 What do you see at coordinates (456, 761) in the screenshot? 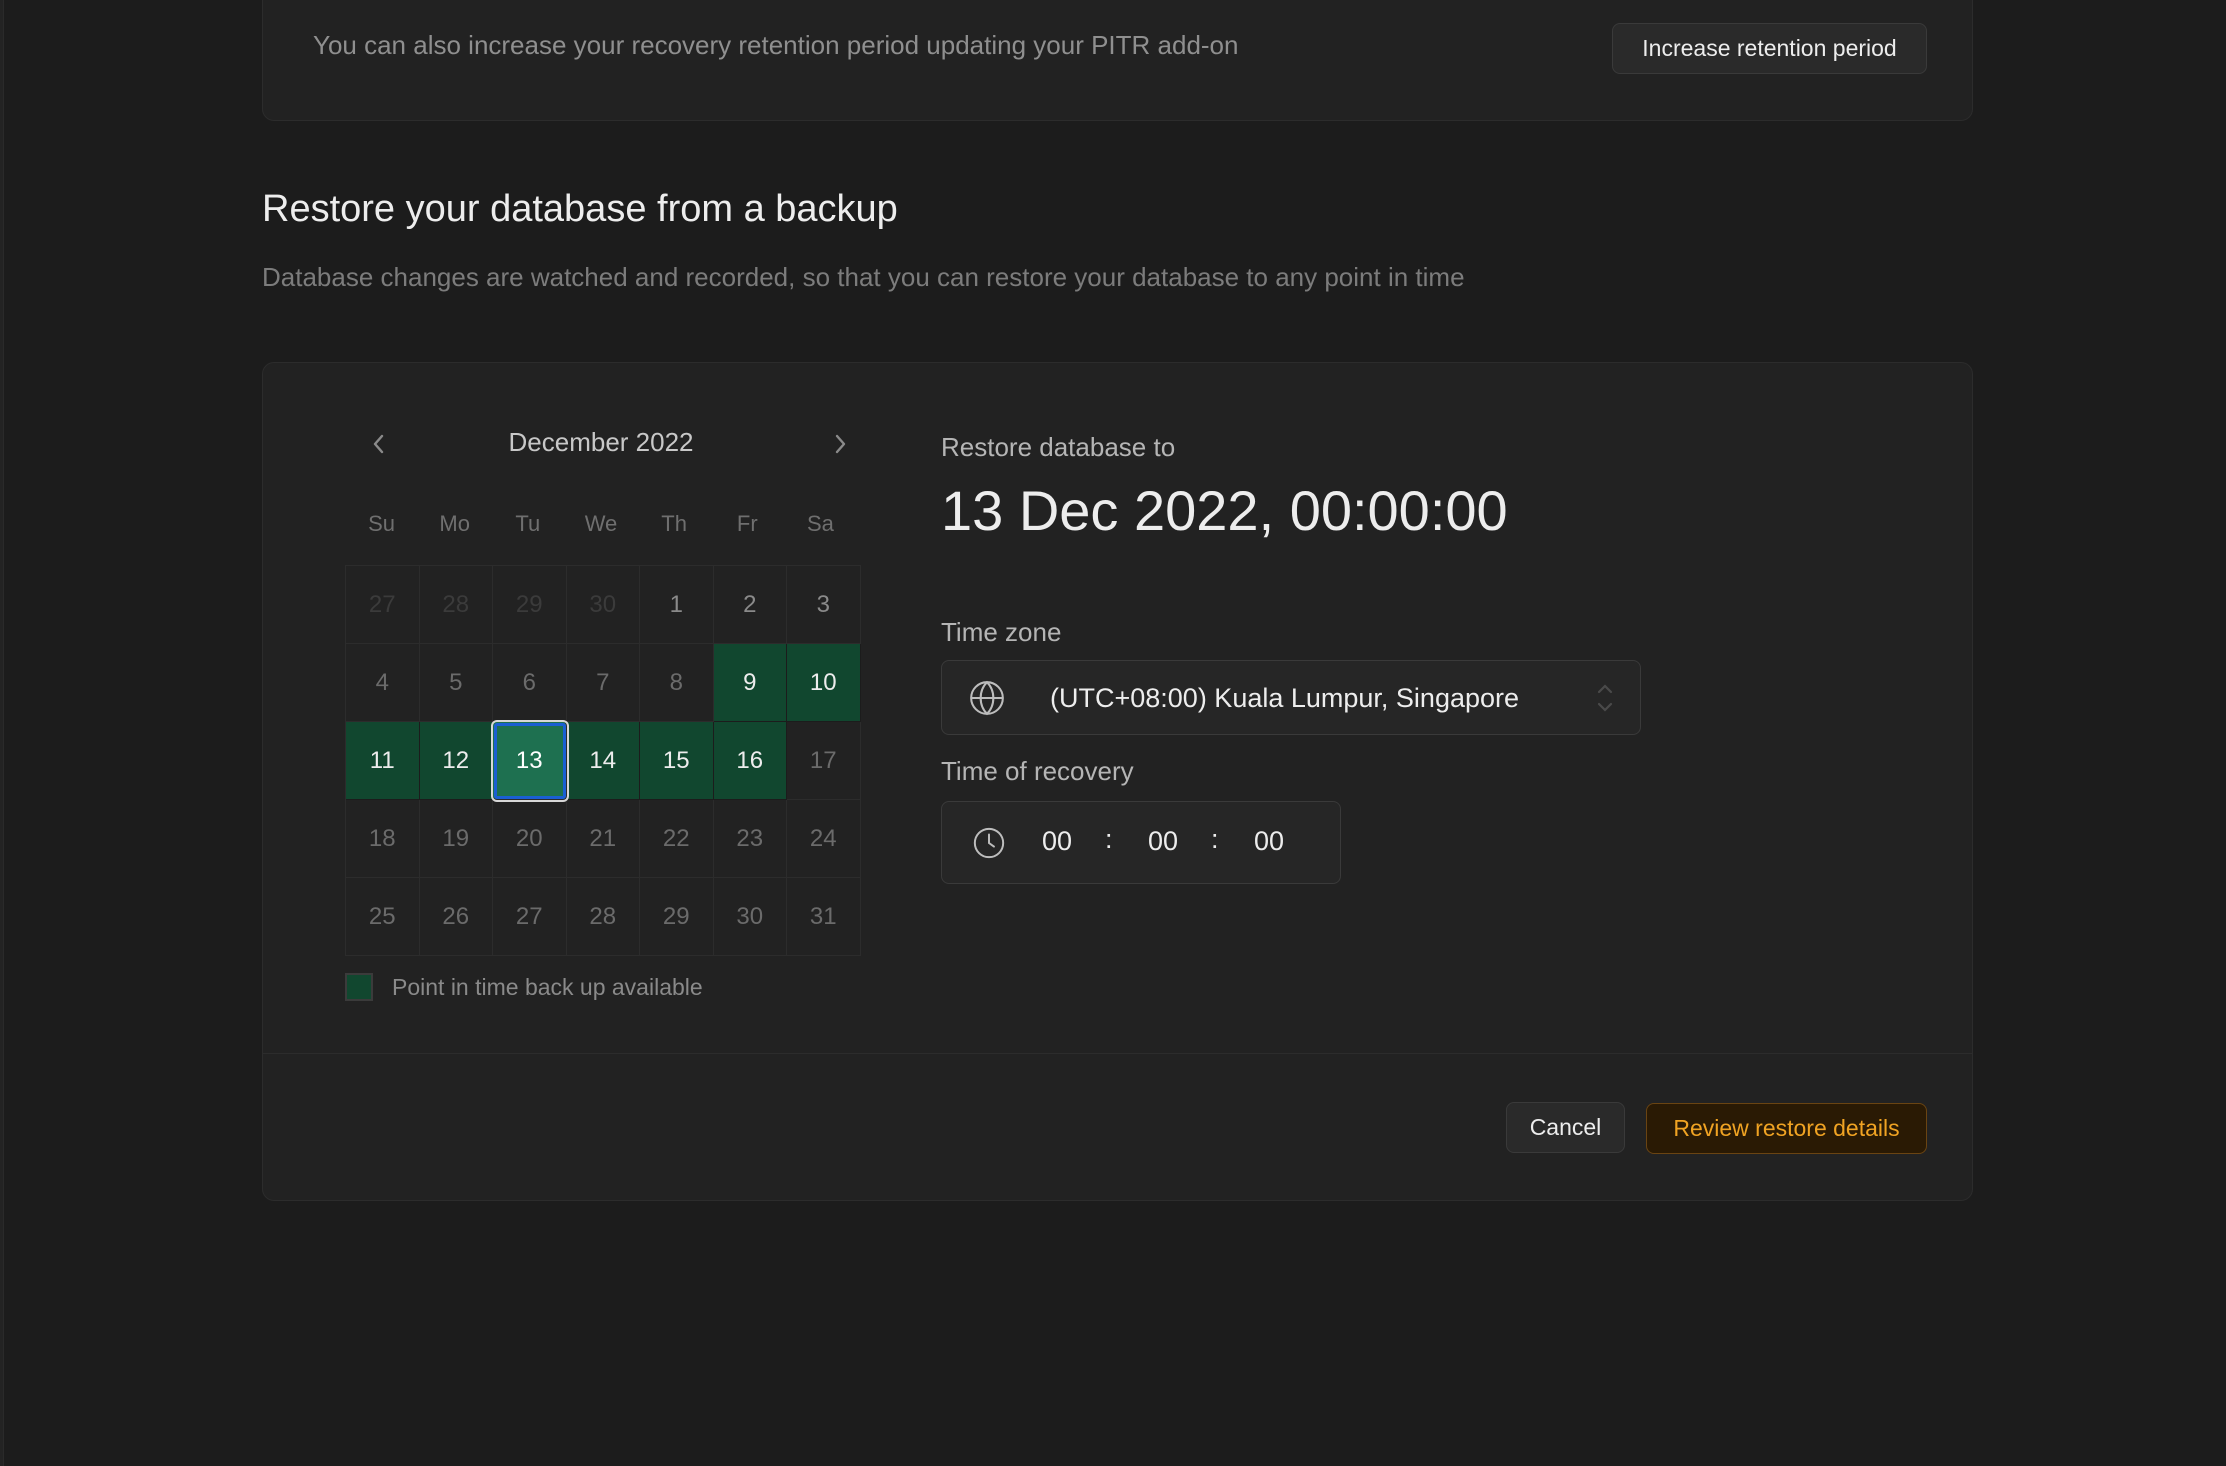
I see `calendar-day: 12` at bounding box center [456, 761].